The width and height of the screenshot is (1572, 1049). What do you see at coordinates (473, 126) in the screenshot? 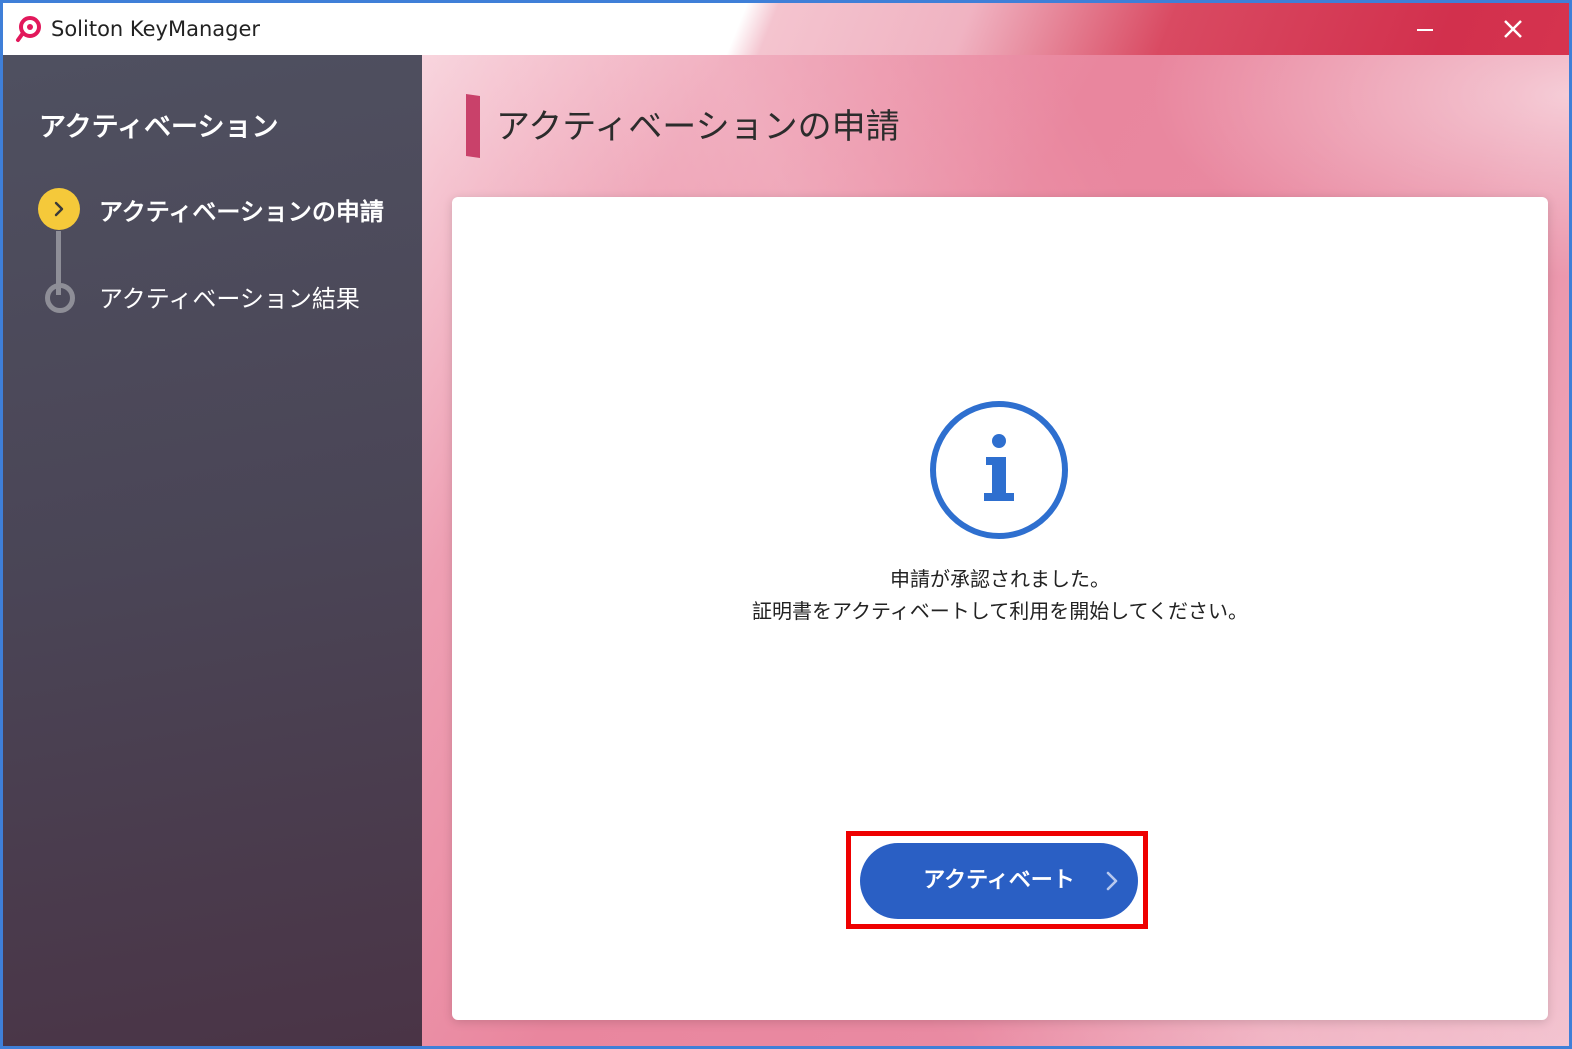
I see `page-title-accent` at bounding box center [473, 126].